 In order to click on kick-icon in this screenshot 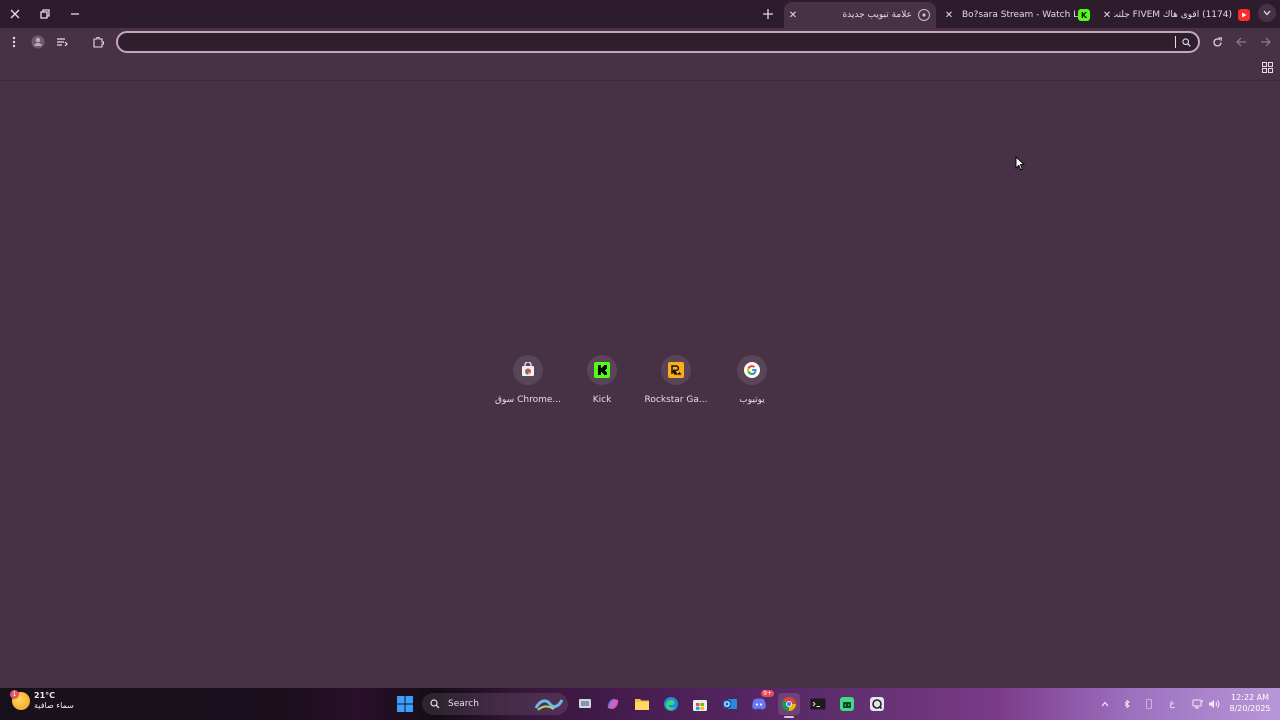, I will do `click(602, 370)`.